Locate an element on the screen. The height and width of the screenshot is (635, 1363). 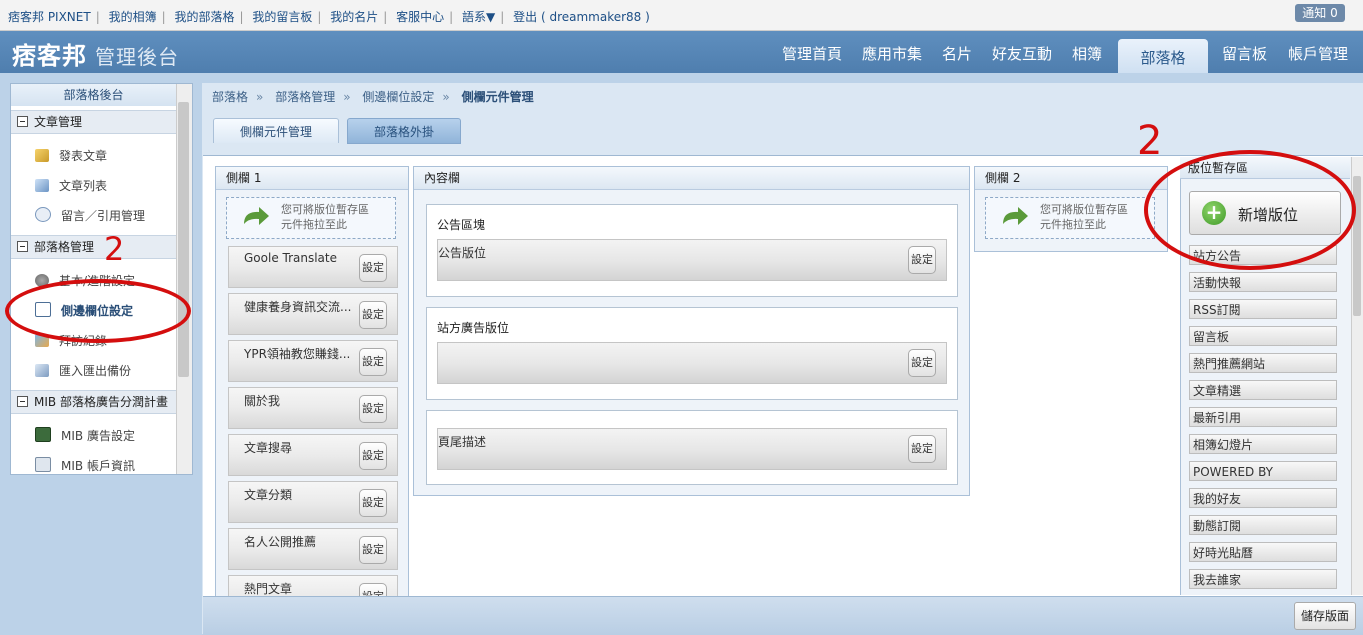
annotation-number: 2 is located at coordinates (114, 249).